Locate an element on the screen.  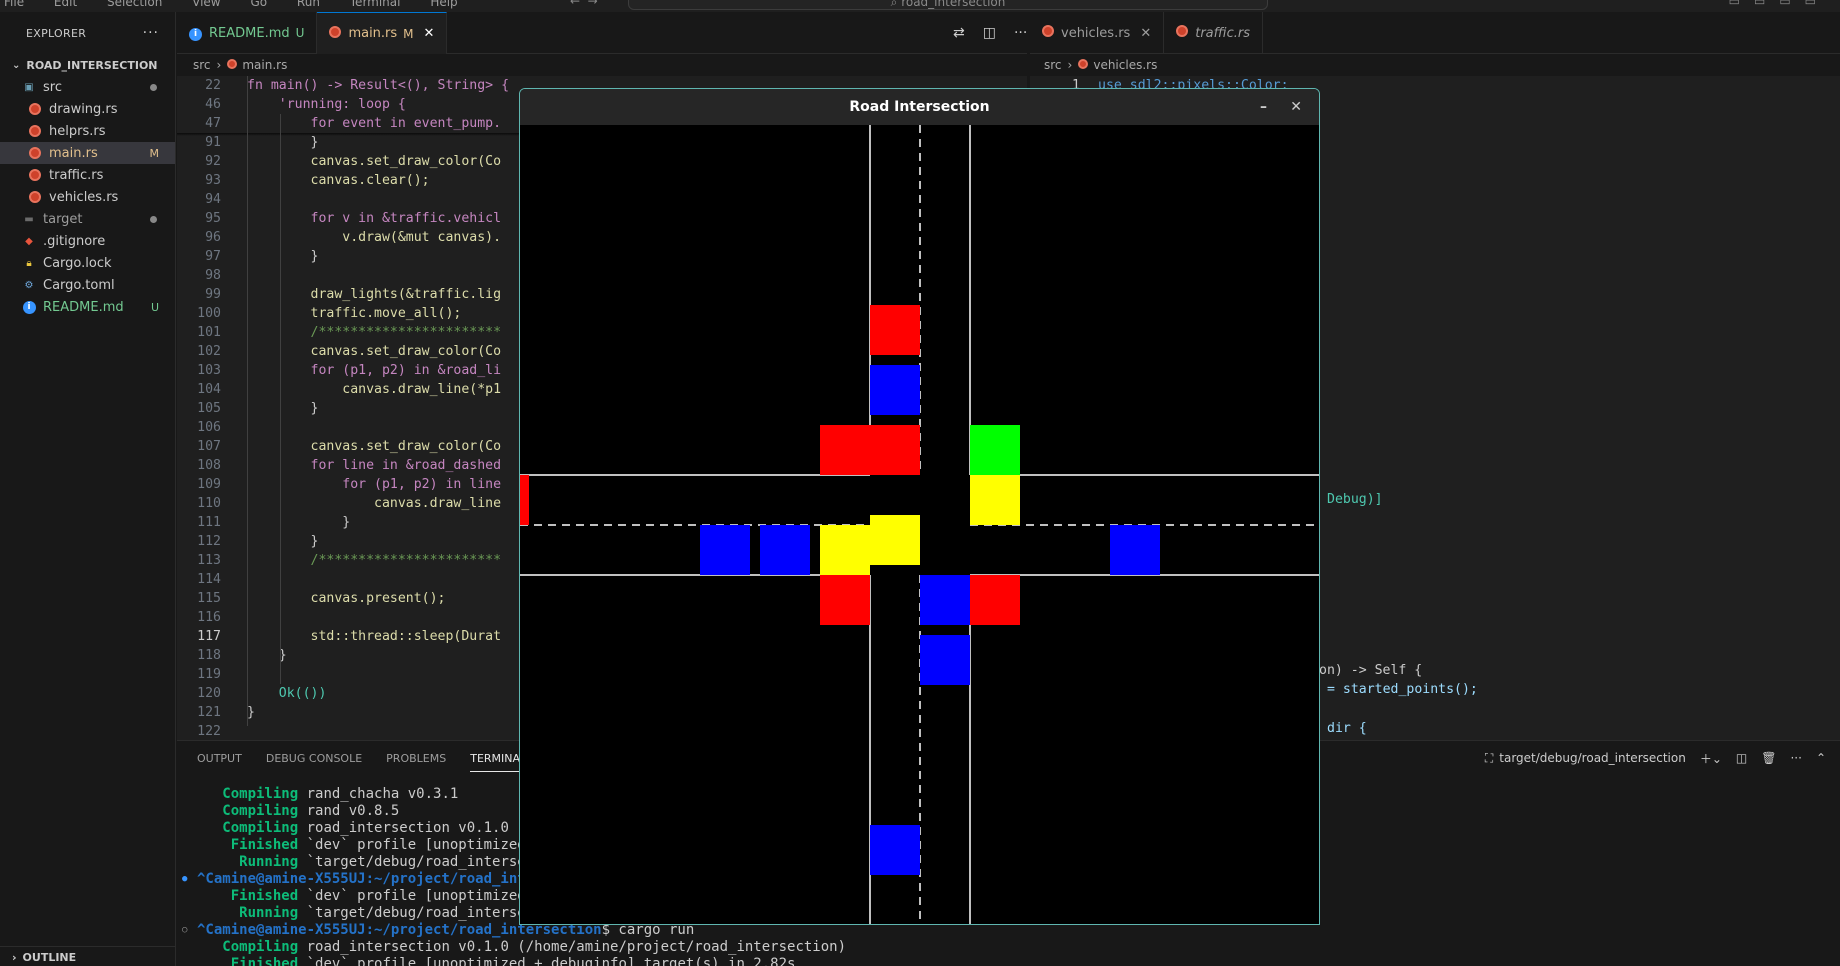
line-number: 98 is located at coordinates (213, 275).